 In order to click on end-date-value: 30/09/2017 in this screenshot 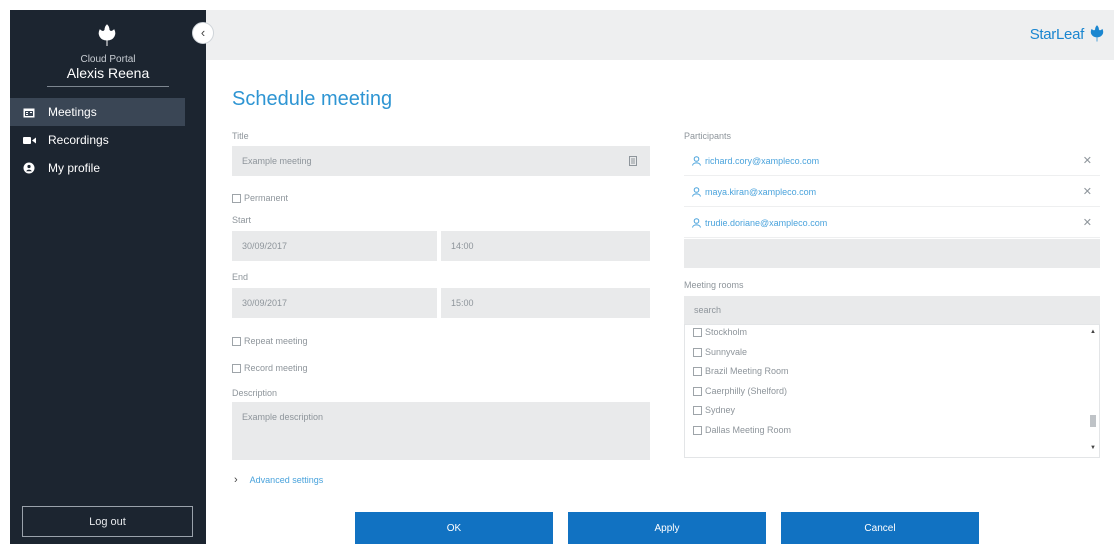, I will do `click(265, 303)`.